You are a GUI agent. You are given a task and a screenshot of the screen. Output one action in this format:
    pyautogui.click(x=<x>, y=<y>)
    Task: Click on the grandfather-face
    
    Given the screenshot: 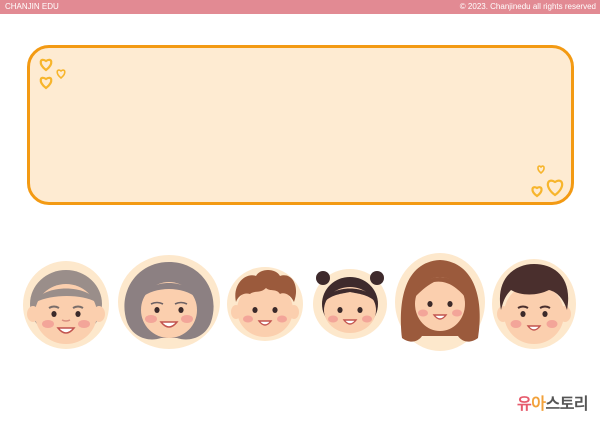 What is the action you would take?
    pyautogui.click(x=66, y=305)
    